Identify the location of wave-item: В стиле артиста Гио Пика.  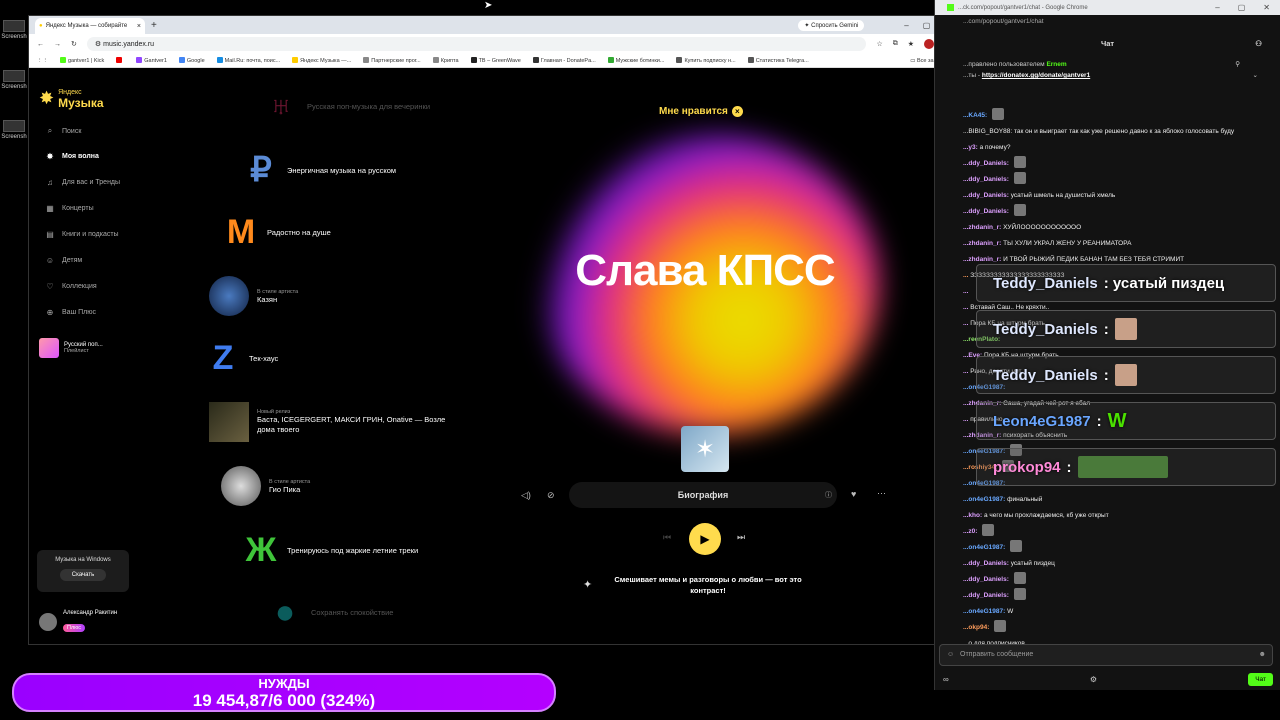
(265, 486).